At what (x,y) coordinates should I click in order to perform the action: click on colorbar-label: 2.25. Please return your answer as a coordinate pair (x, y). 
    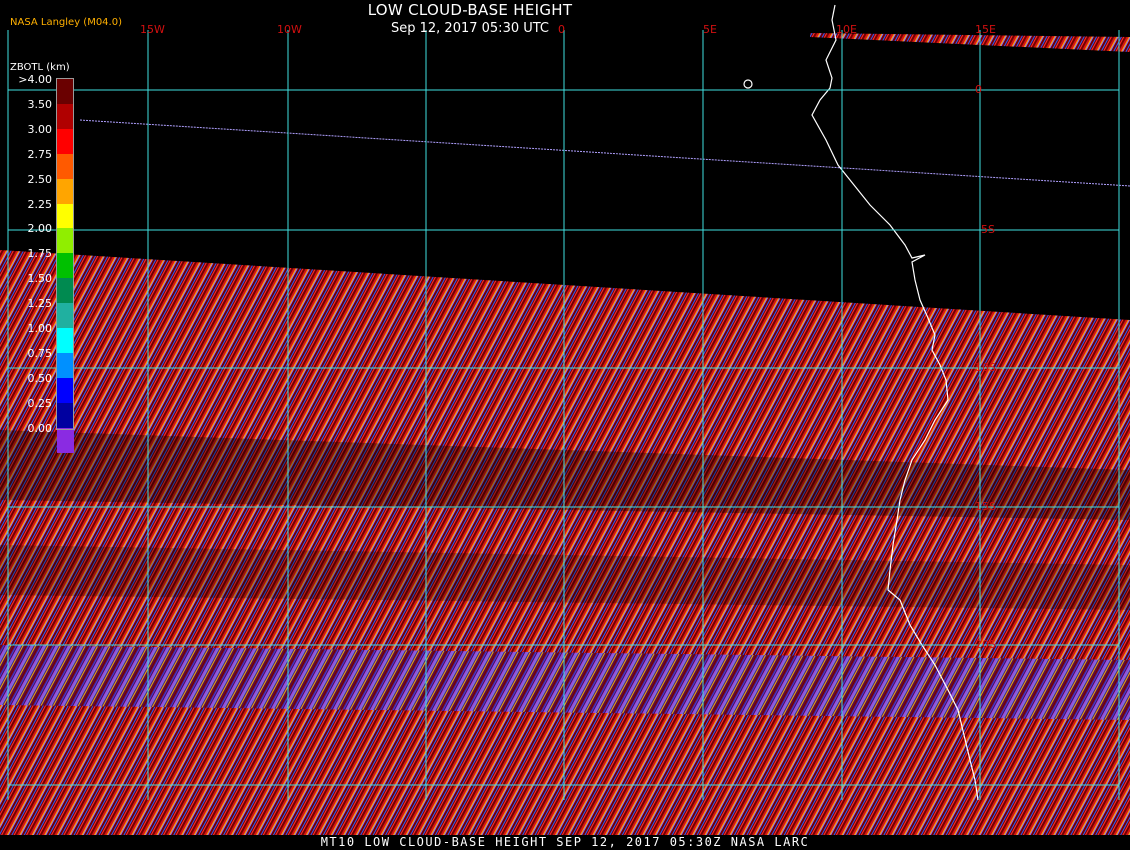
    Looking at the image, I should click on (40, 204).